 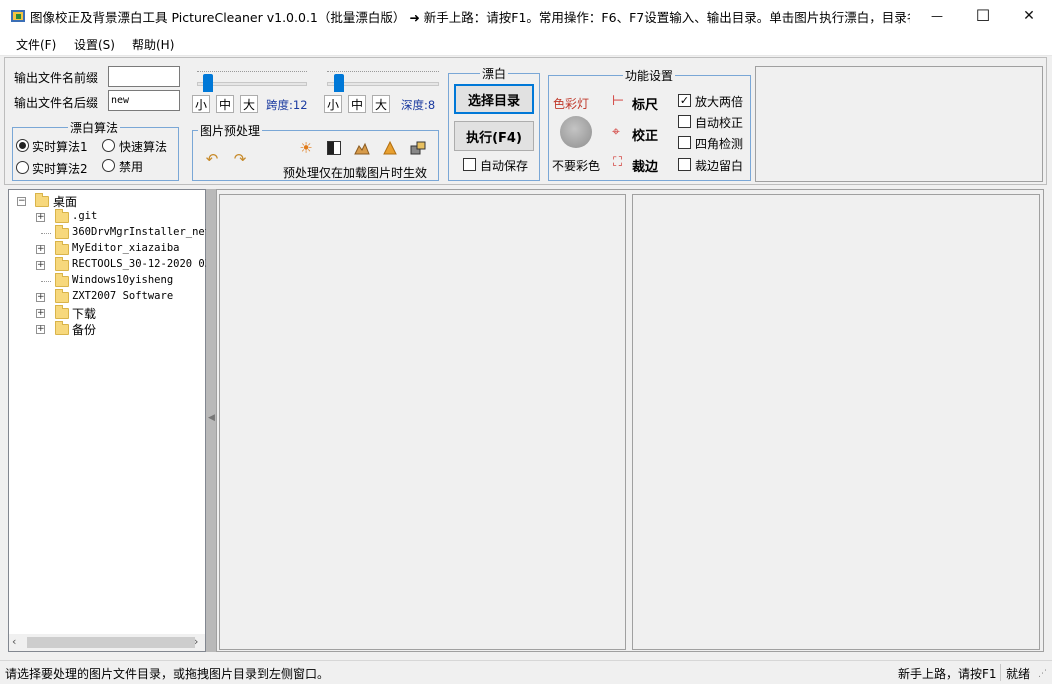 I want to click on correct-label: 校正, so click(x=645, y=134).